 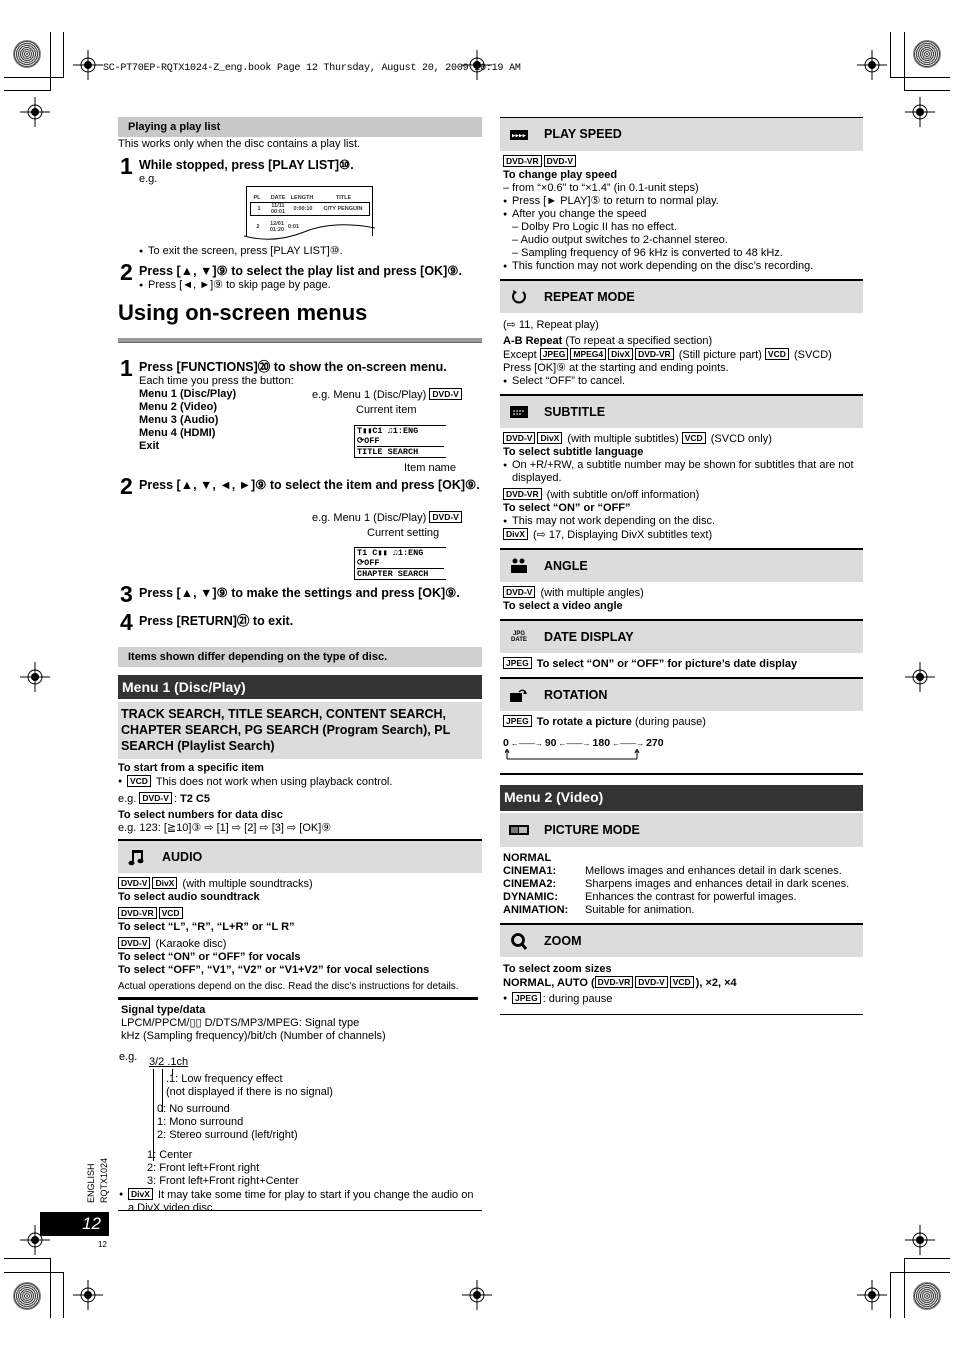 What do you see at coordinates (182, 856) in the screenshot?
I see `feature-label: AUDIO` at bounding box center [182, 856].